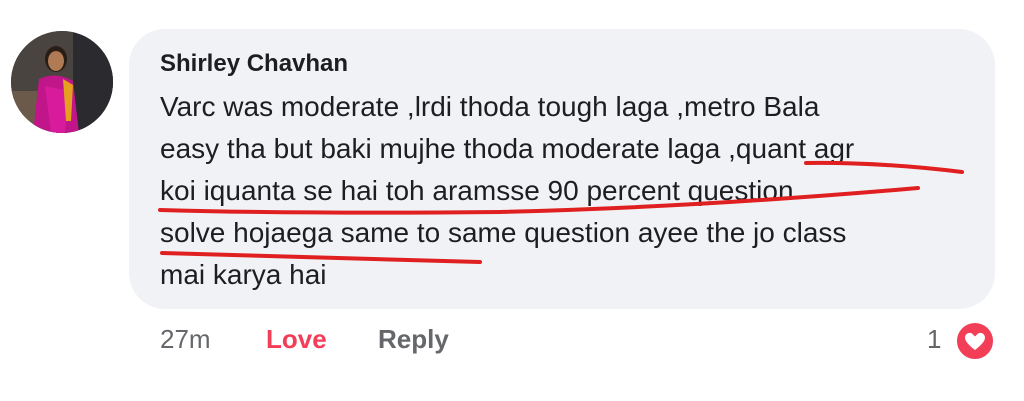 Image resolution: width=1024 pixels, height=401 pixels. What do you see at coordinates (975, 341) in the screenshot?
I see `heart-icon` at bounding box center [975, 341].